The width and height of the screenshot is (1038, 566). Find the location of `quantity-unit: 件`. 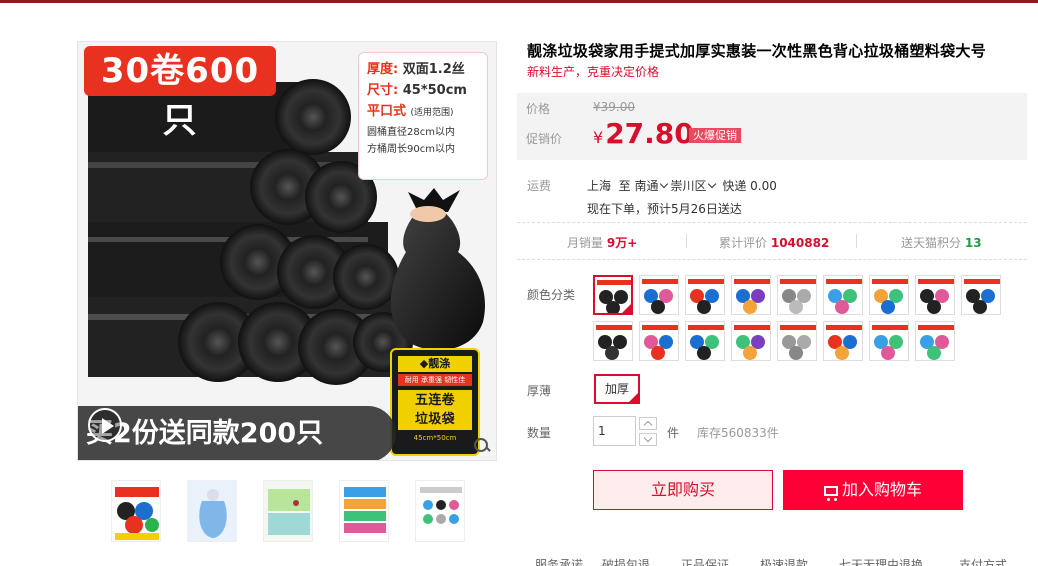

quantity-unit: 件 is located at coordinates (673, 433).